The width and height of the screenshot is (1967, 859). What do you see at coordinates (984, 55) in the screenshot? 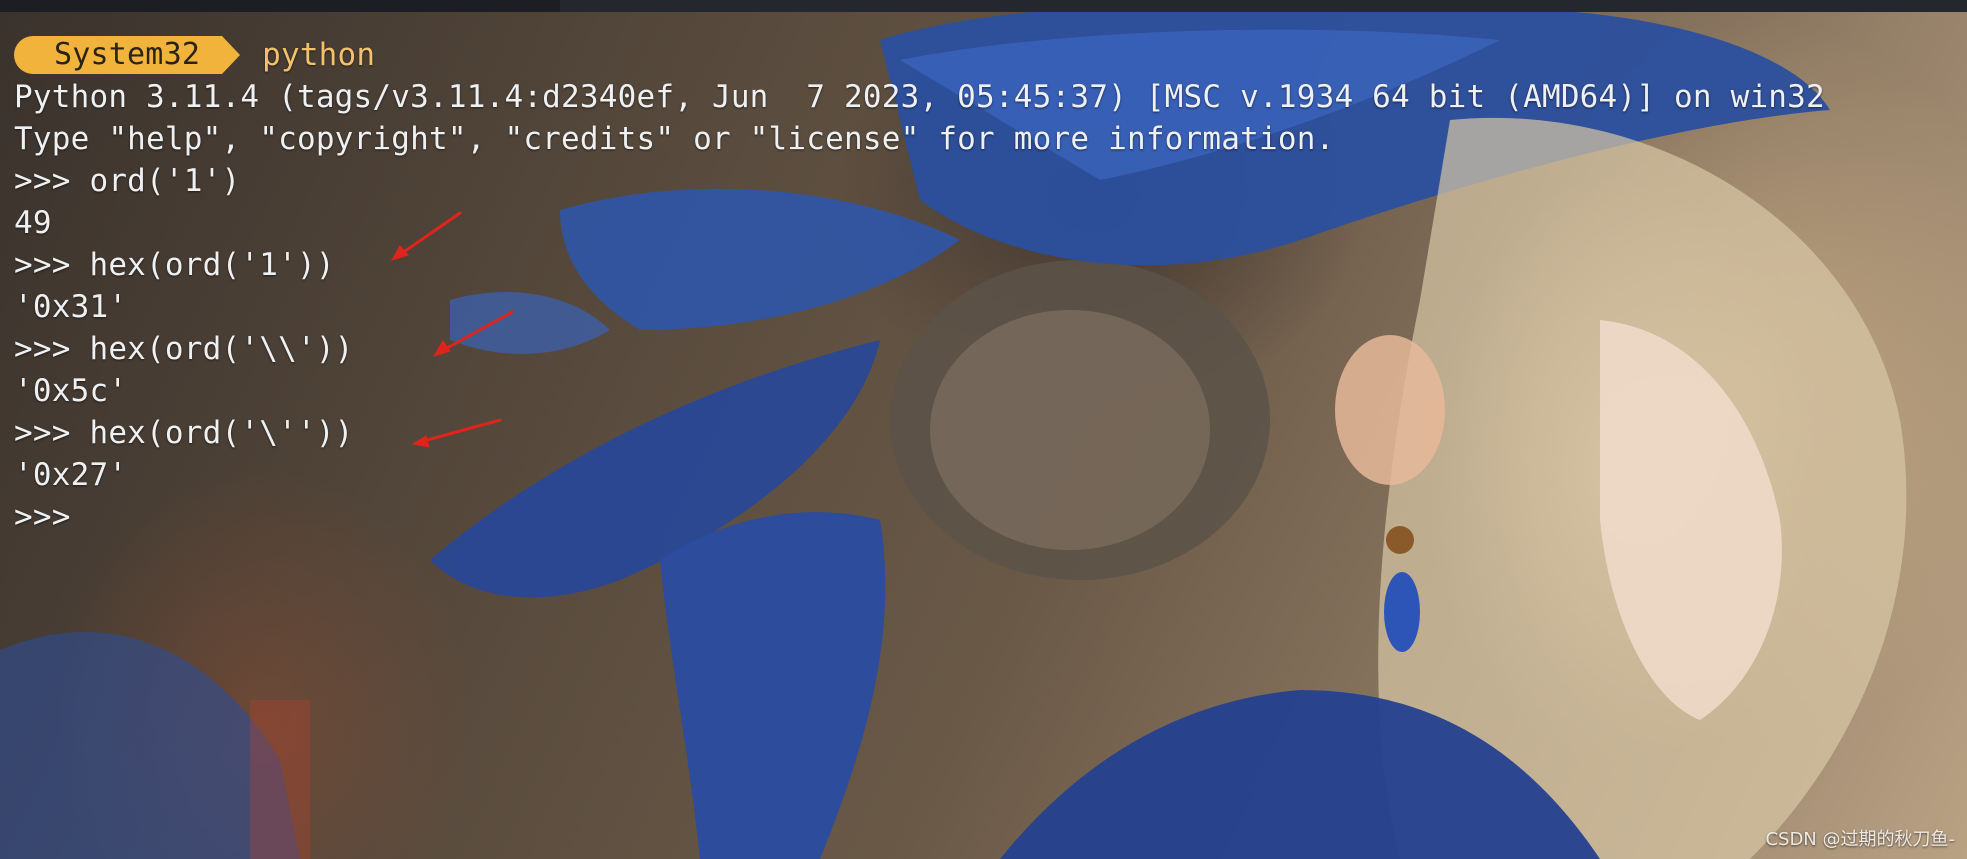
I see `shell-prompt: System32 python` at bounding box center [984, 55].